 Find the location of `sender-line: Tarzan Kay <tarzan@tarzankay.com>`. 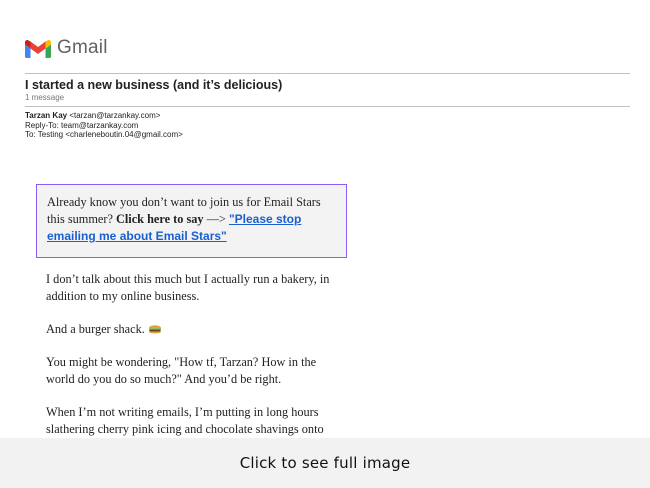

sender-line: Tarzan Kay <tarzan@tarzankay.com> is located at coordinates (104, 116).